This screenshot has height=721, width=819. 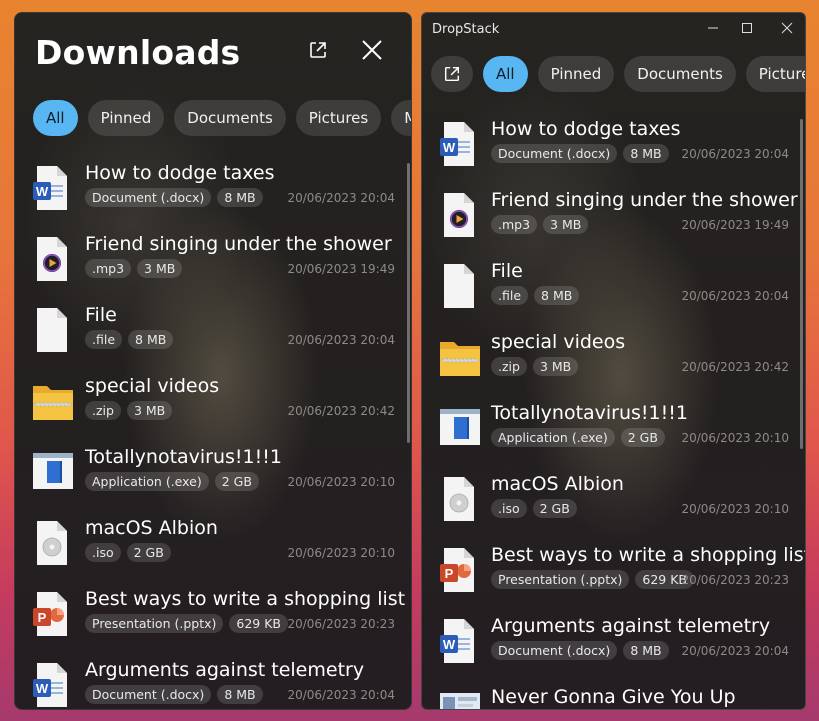 What do you see at coordinates (372, 50) in the screenshot?
I see `close-button` at bounding box center [372, 50].